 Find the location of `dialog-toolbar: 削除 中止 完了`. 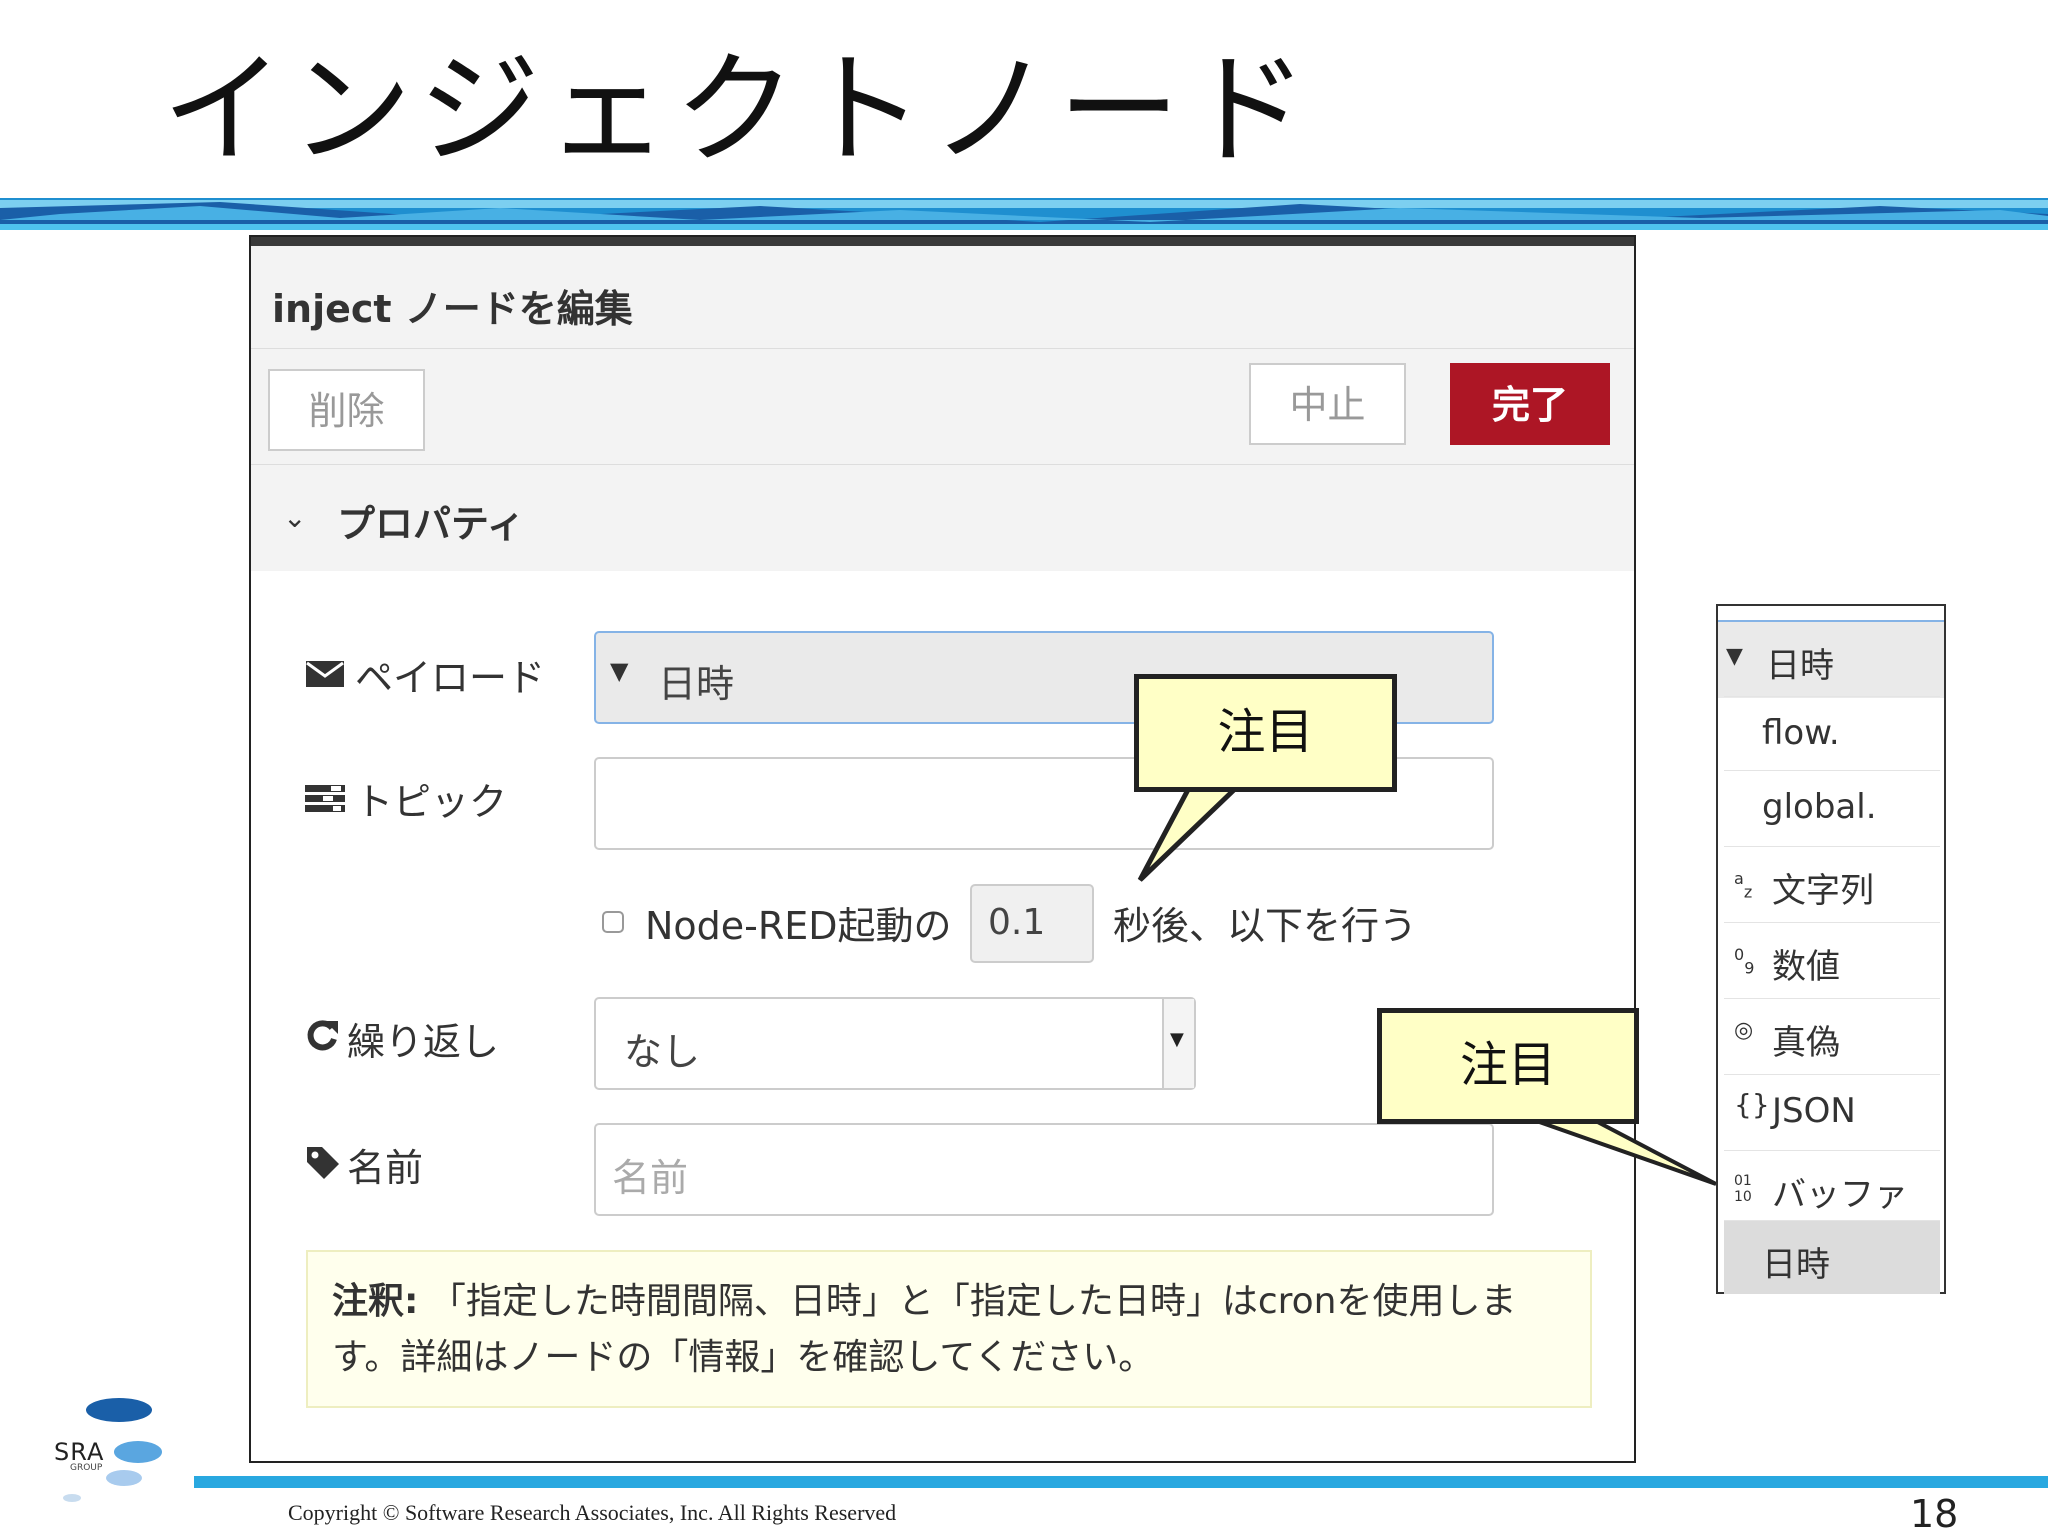

dialog-toolbar: 削除 中止 完了 is located at coordinates (942, 407).